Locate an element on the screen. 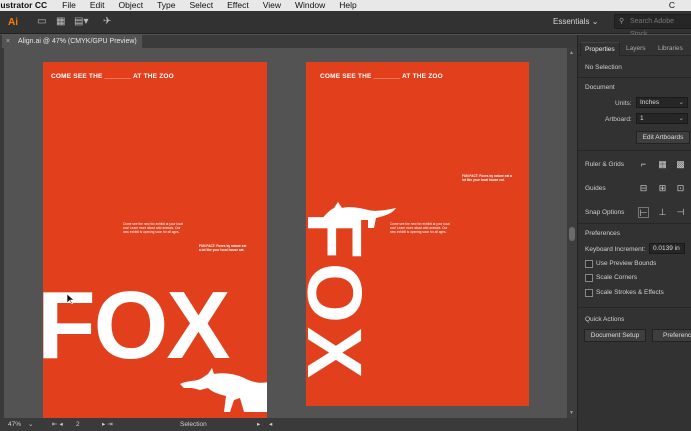 The height and width of the screenshot is (431, 691). units-value: Inches is located at coordinates (650, 102).